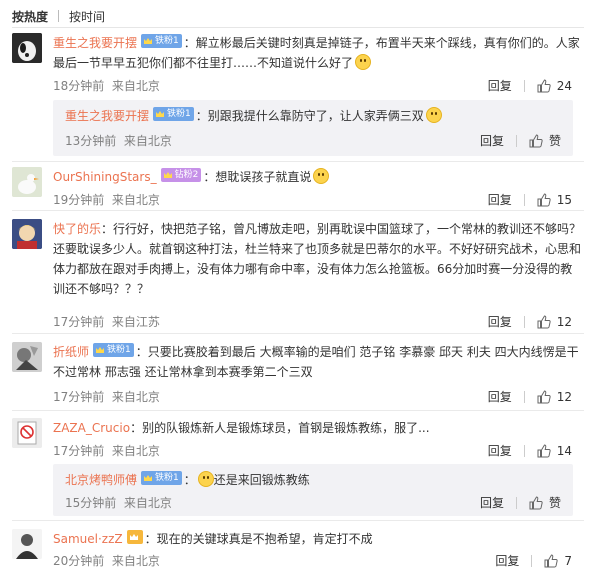 Image resolution: width=596 pixels, height=578 pixels. I want to click on like-button: 7, so click(558, 561).